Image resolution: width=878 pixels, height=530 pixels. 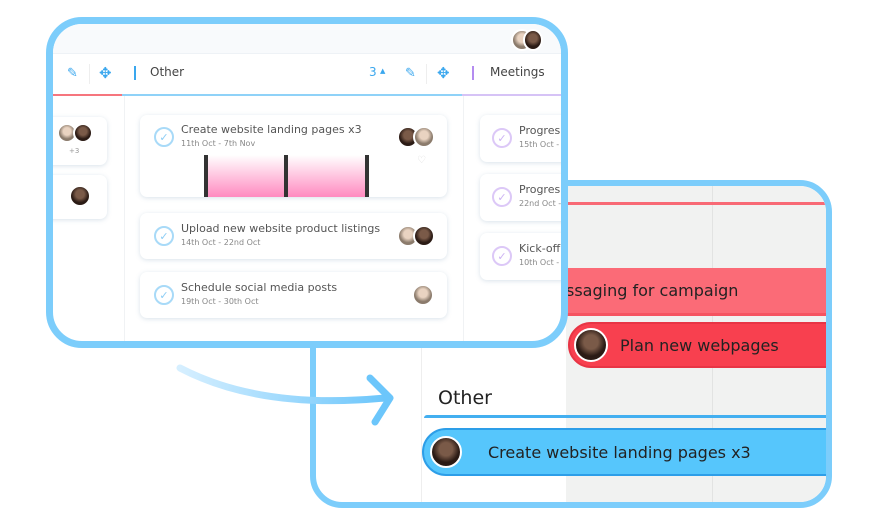 What do you see at coordinates (521, 197) in the screenshot?
I see `meeting-card: ✓ Progres 22nd Oct -` at bounding box center [521, 197].